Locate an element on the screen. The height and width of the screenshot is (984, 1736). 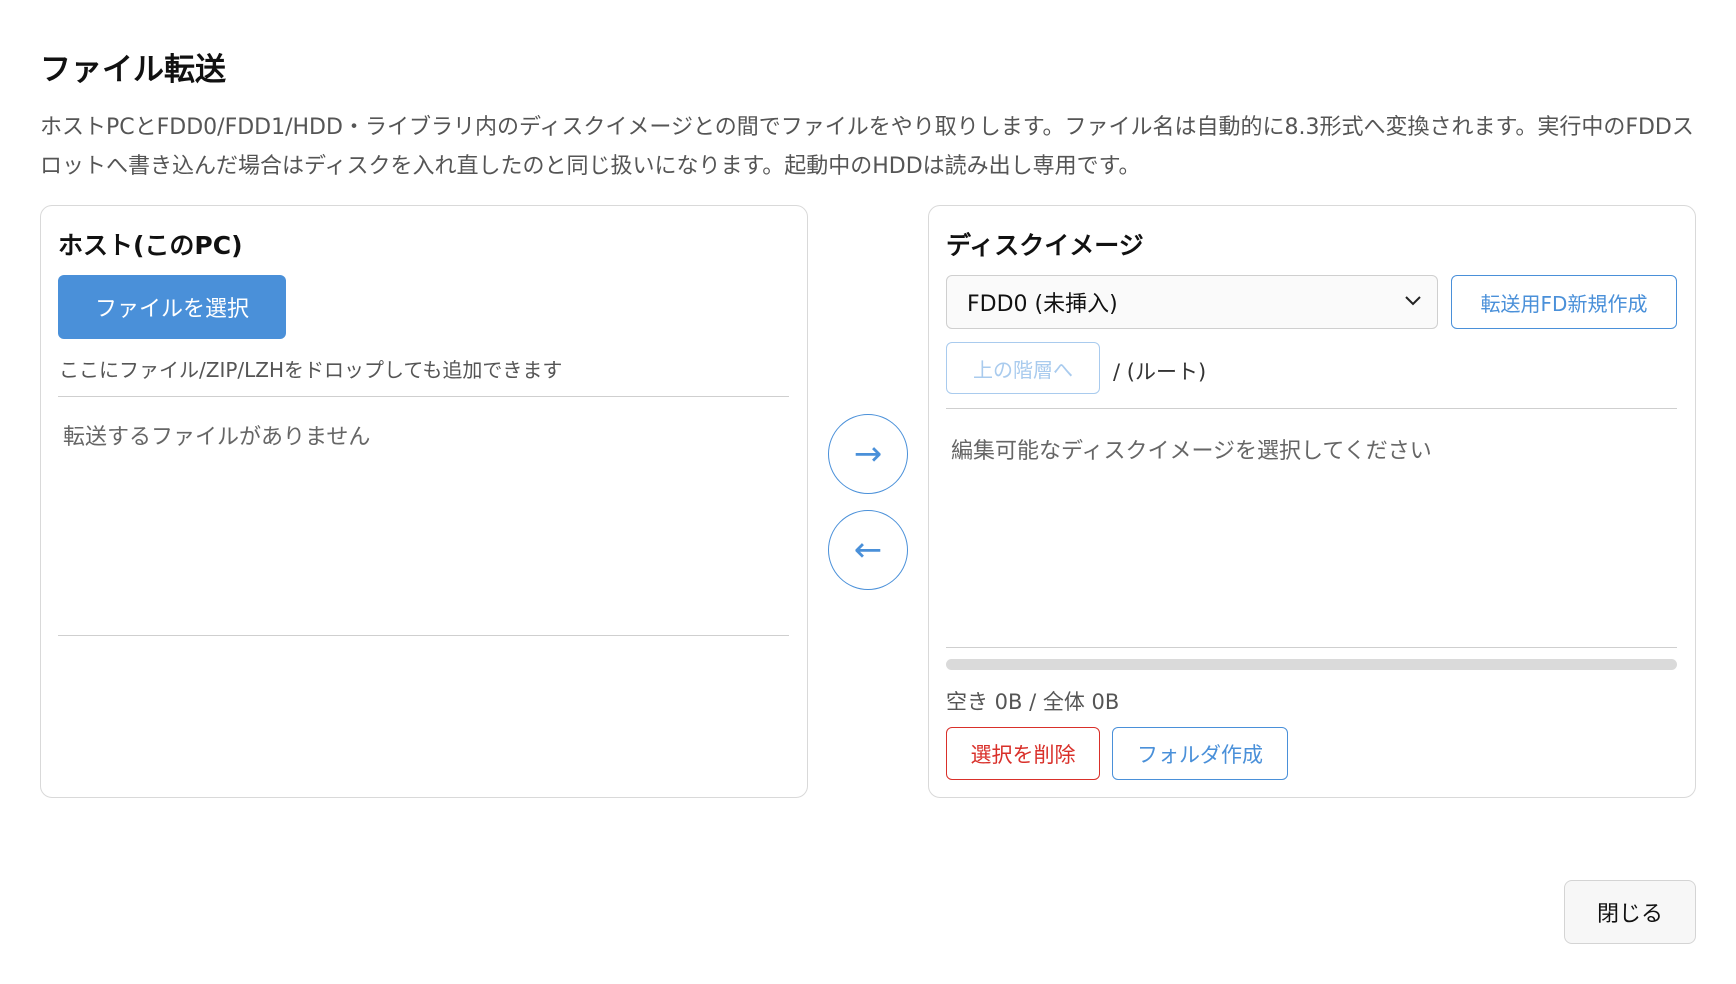
close-button: 閉じる is located at coordinates (1630, 912).